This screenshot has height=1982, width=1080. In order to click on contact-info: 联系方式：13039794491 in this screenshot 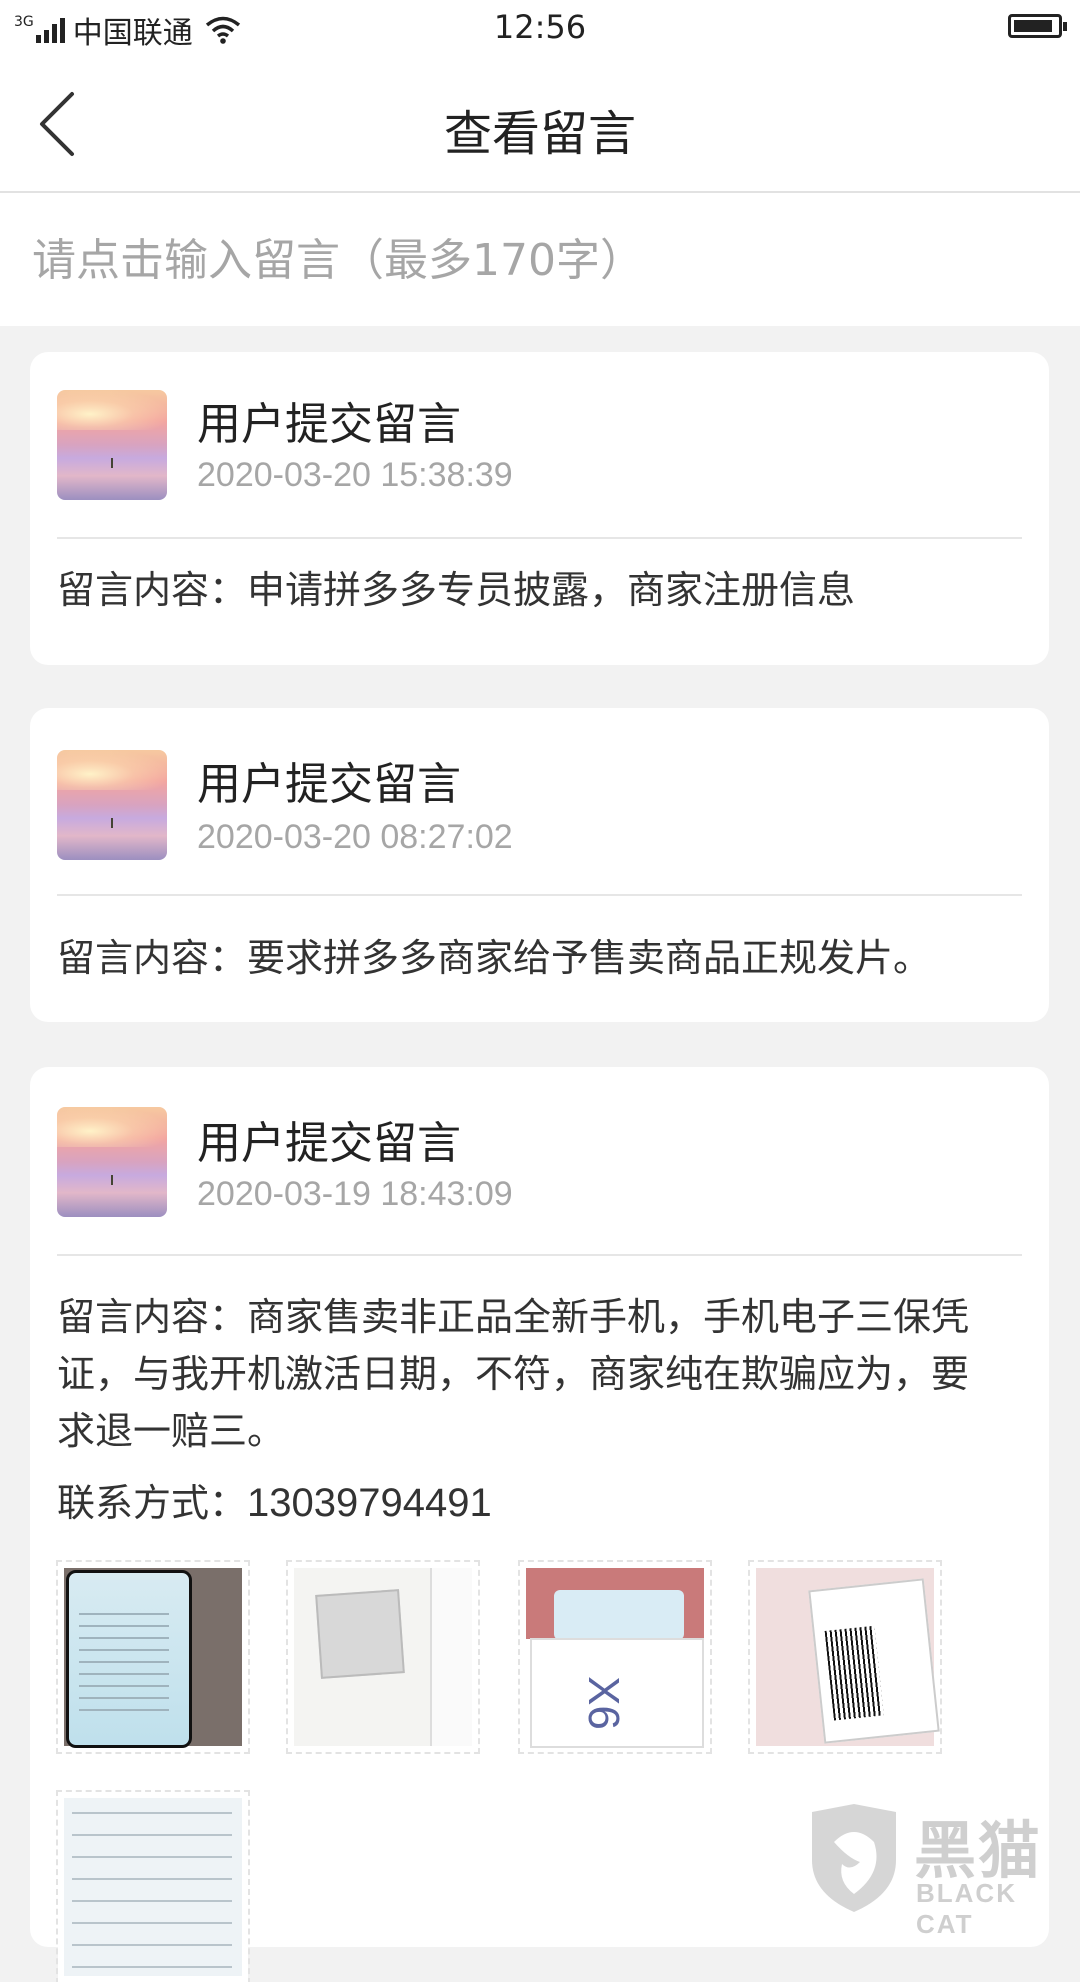, I will do `click(274, 1499)`.